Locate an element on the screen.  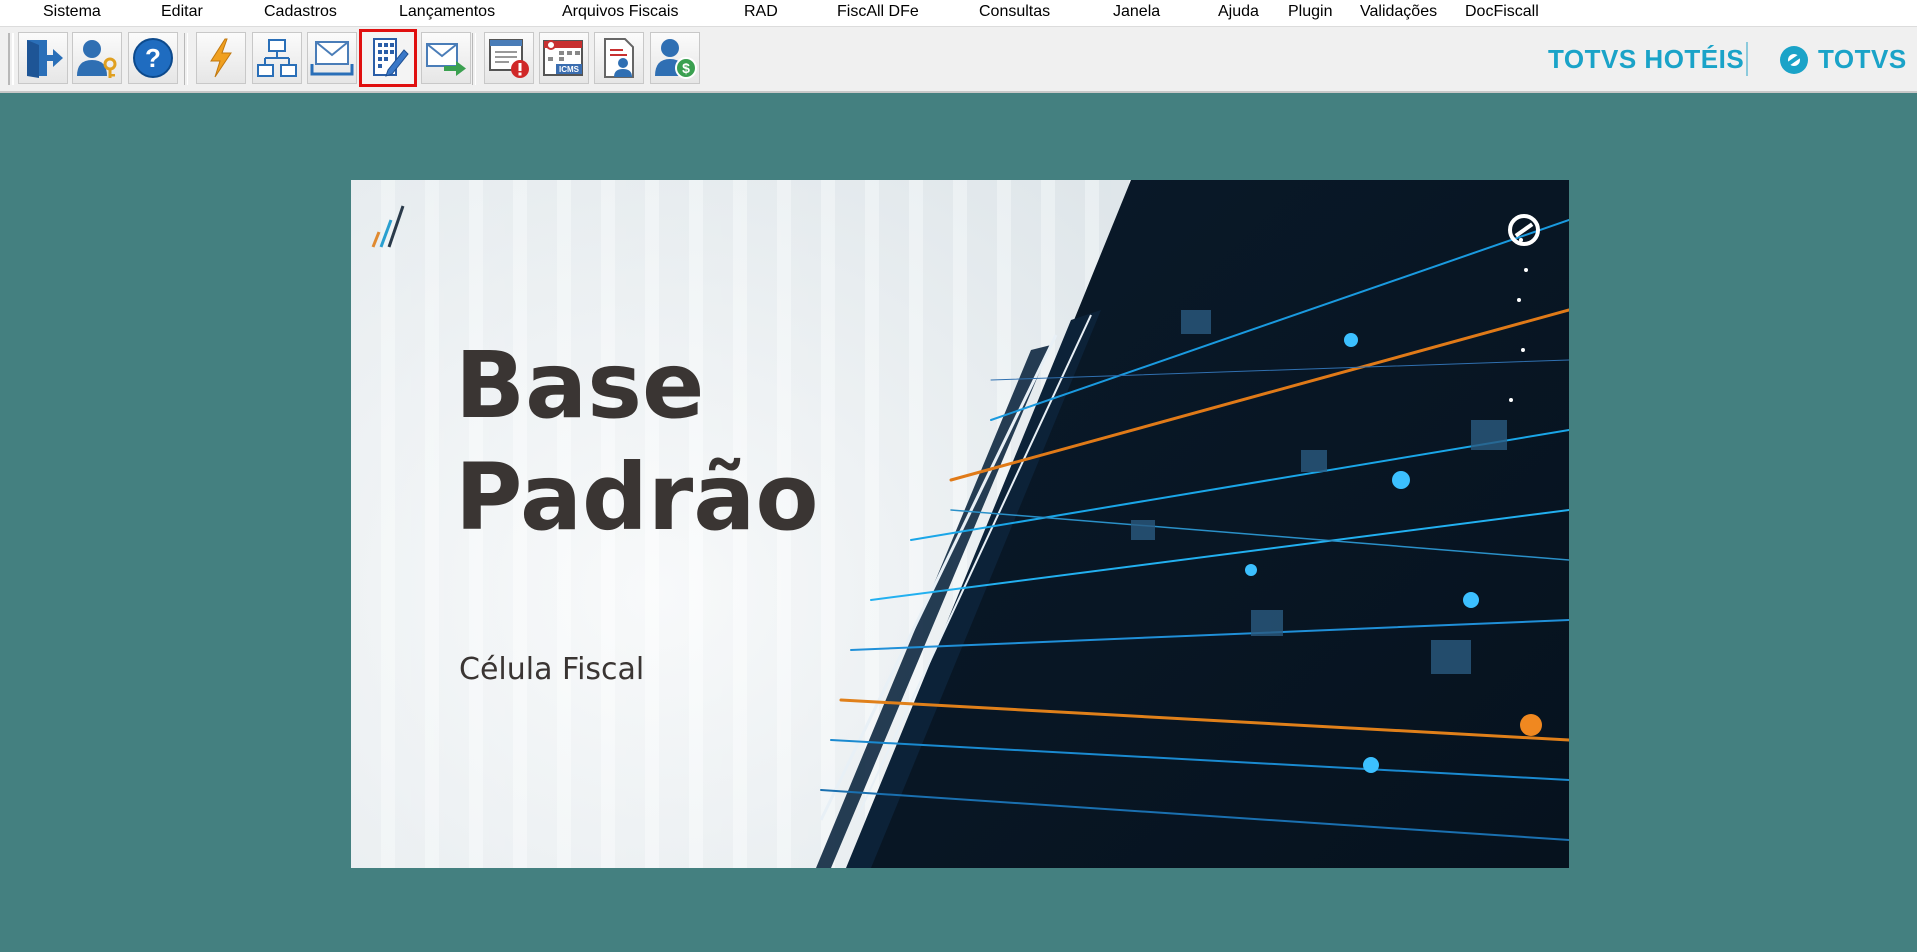
splash-subtitle: Célula Fiscal is located at coordinates (552, 669).